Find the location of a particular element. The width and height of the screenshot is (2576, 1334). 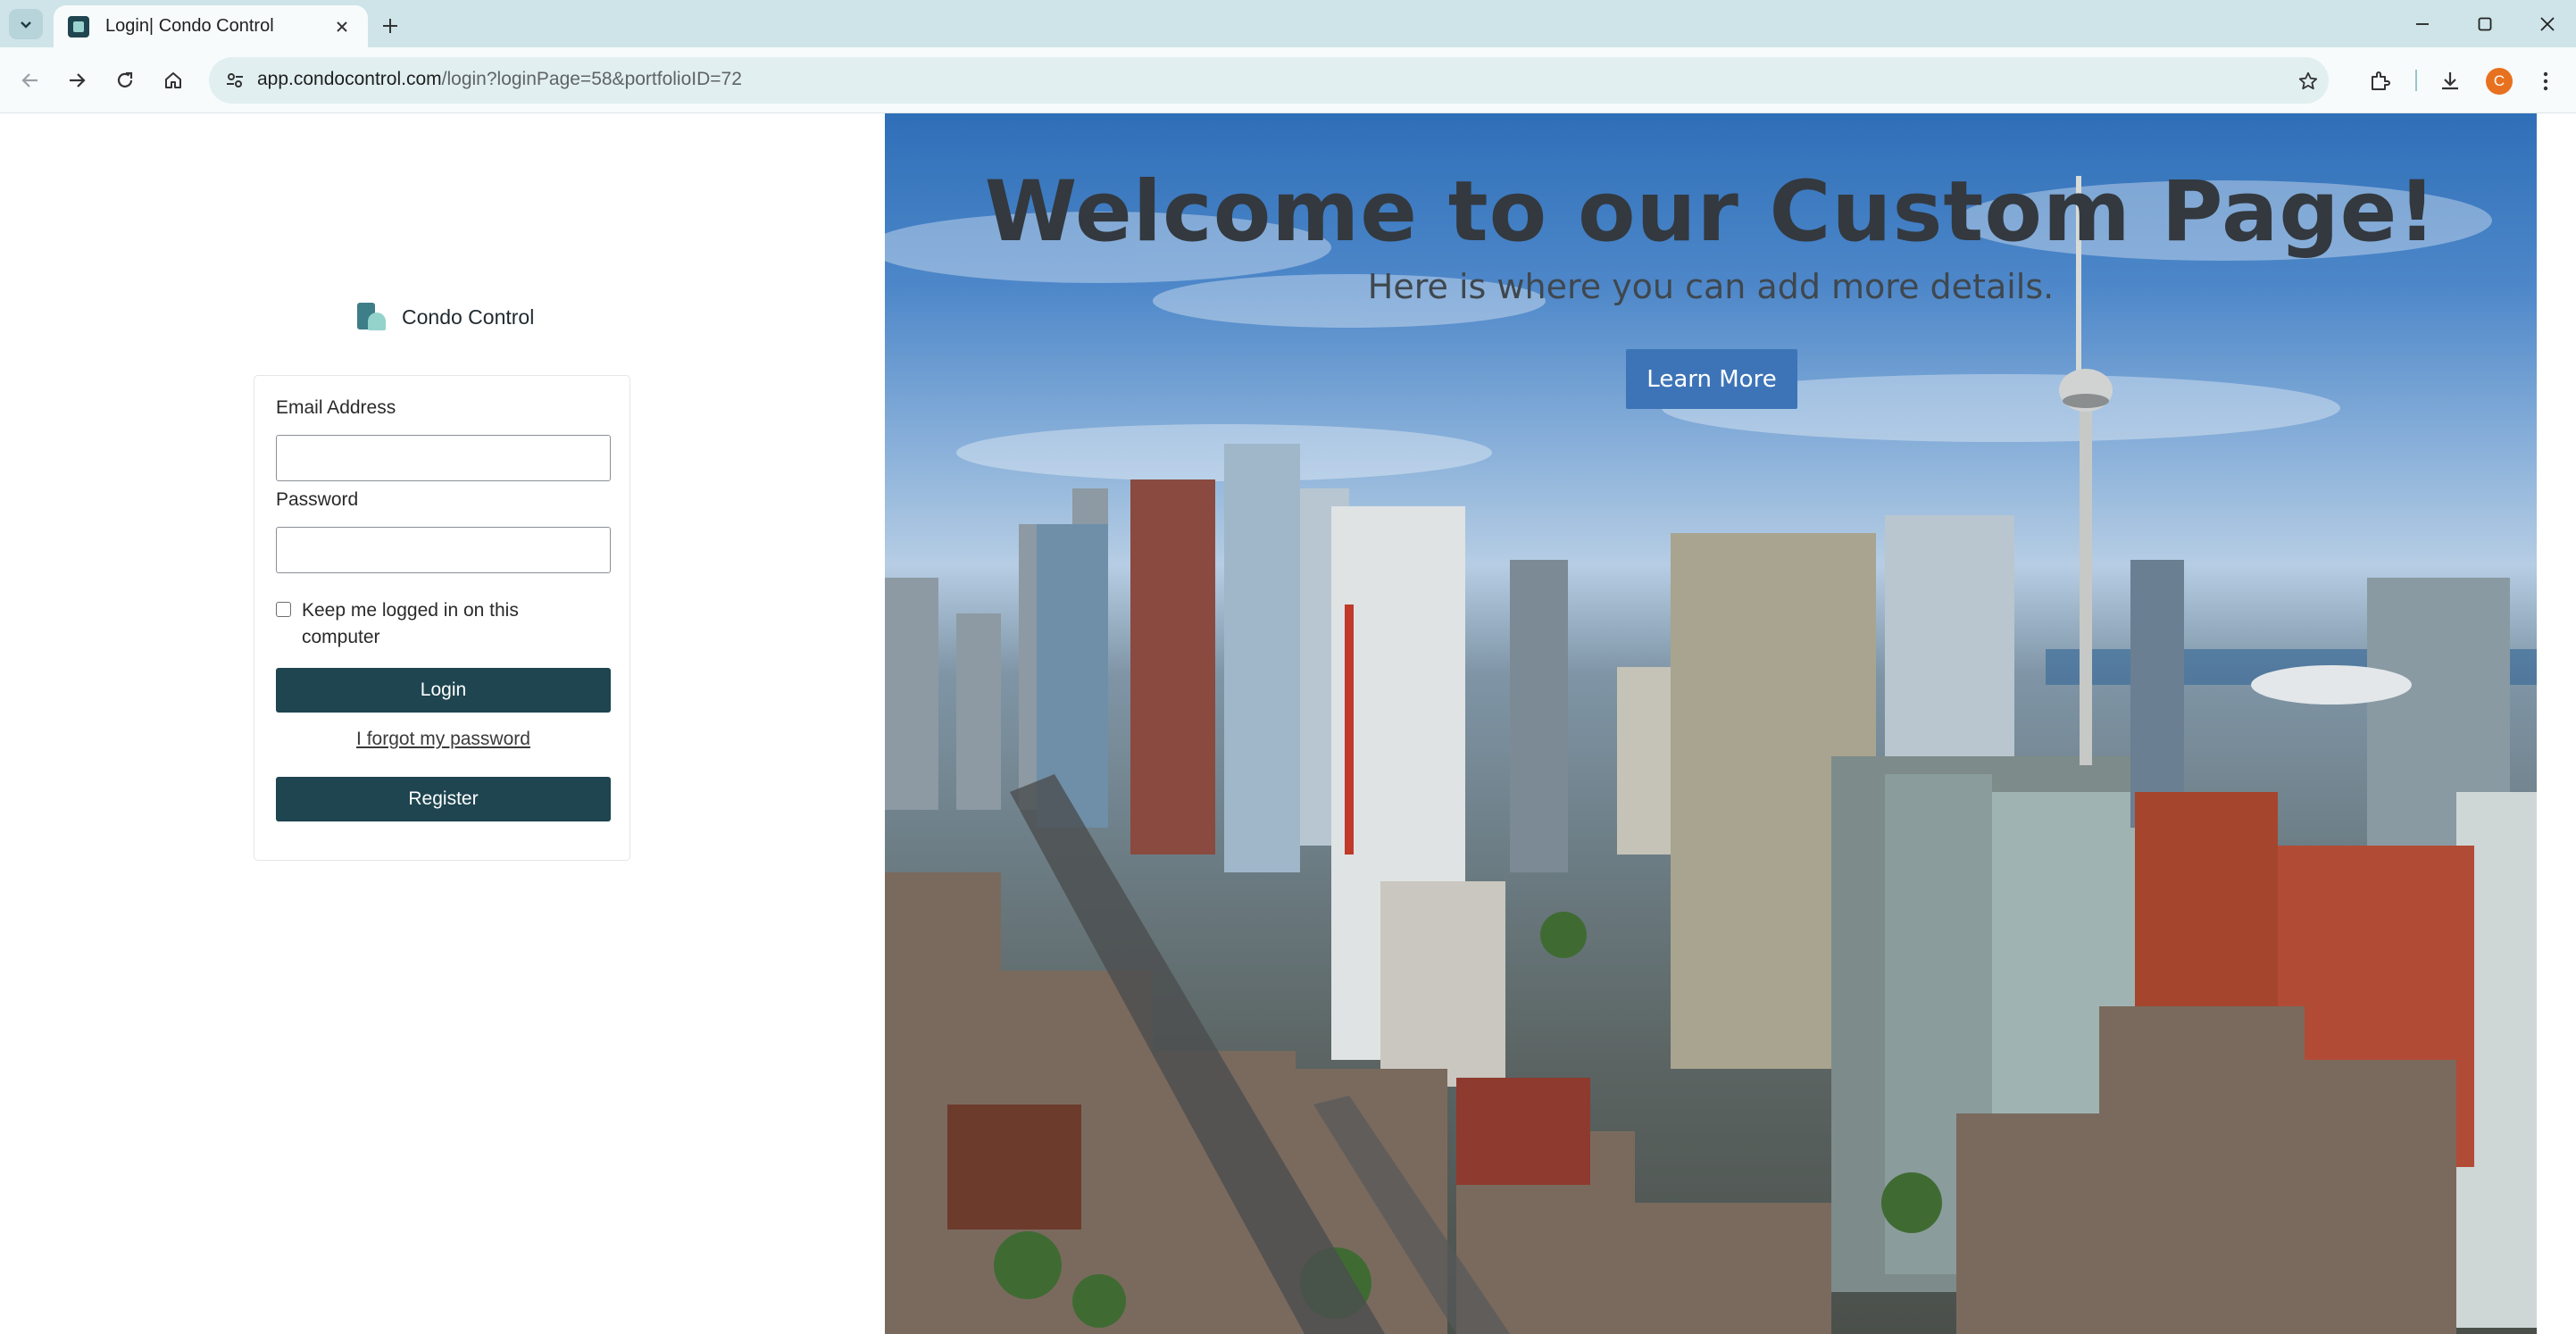

remember-me-checkbox is located at coordinates (283, 609).